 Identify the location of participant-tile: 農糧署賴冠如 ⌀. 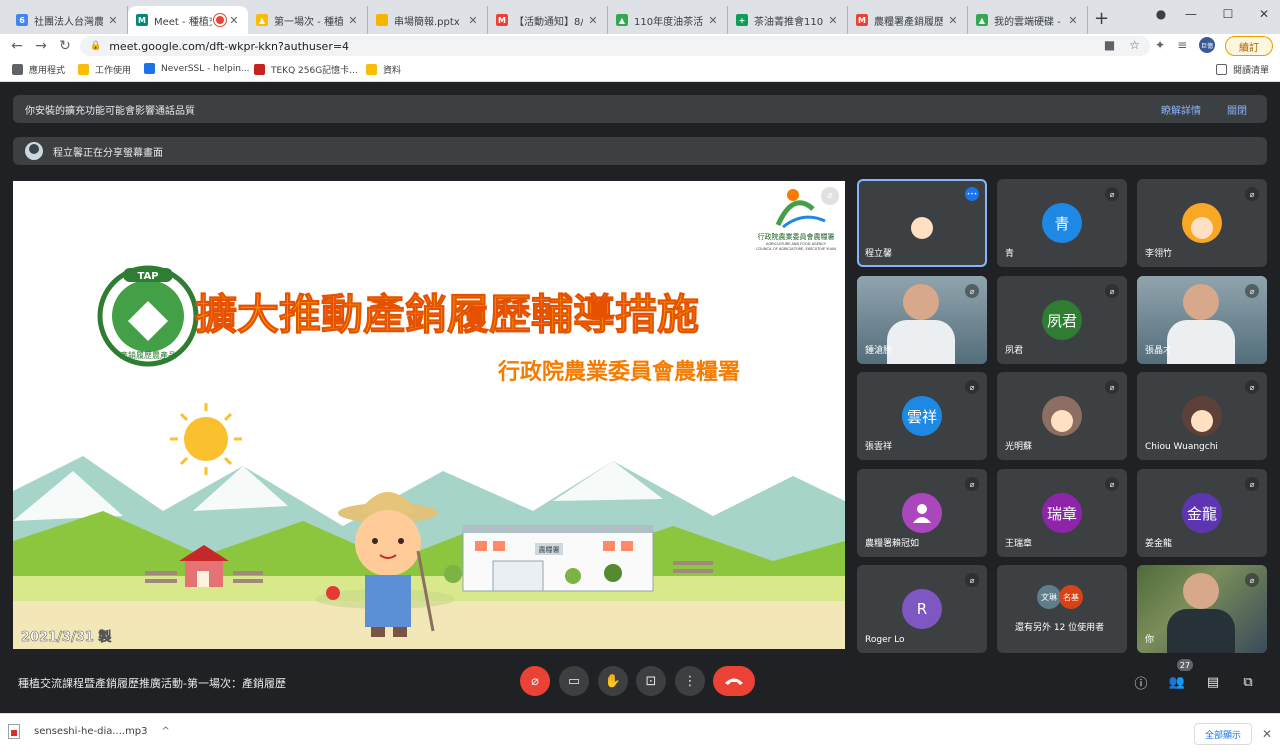
(922, 513).